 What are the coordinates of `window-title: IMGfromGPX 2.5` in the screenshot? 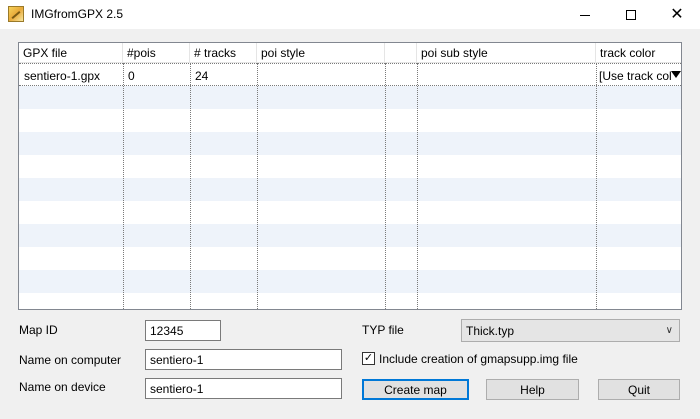 It's located at (77, 14).